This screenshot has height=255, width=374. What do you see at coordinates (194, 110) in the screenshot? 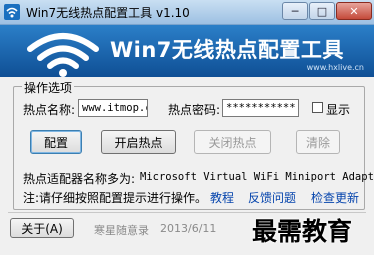
I see `hotspot-password-label: 热点密码:` at bounding box center [194, 110].